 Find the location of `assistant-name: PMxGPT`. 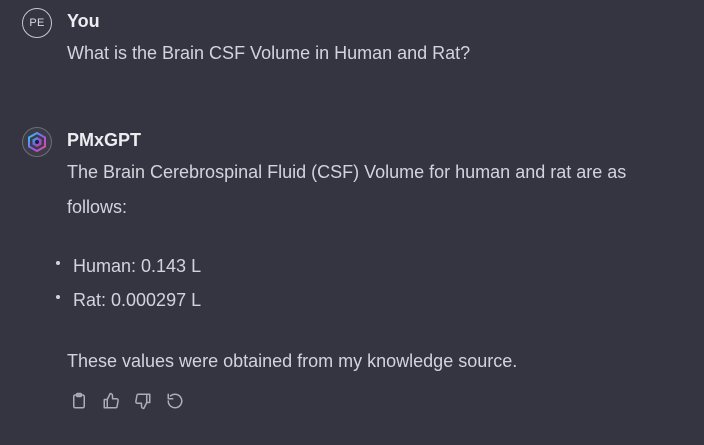

assistant-name: PMxGPT is located at coordinates (104, 140).